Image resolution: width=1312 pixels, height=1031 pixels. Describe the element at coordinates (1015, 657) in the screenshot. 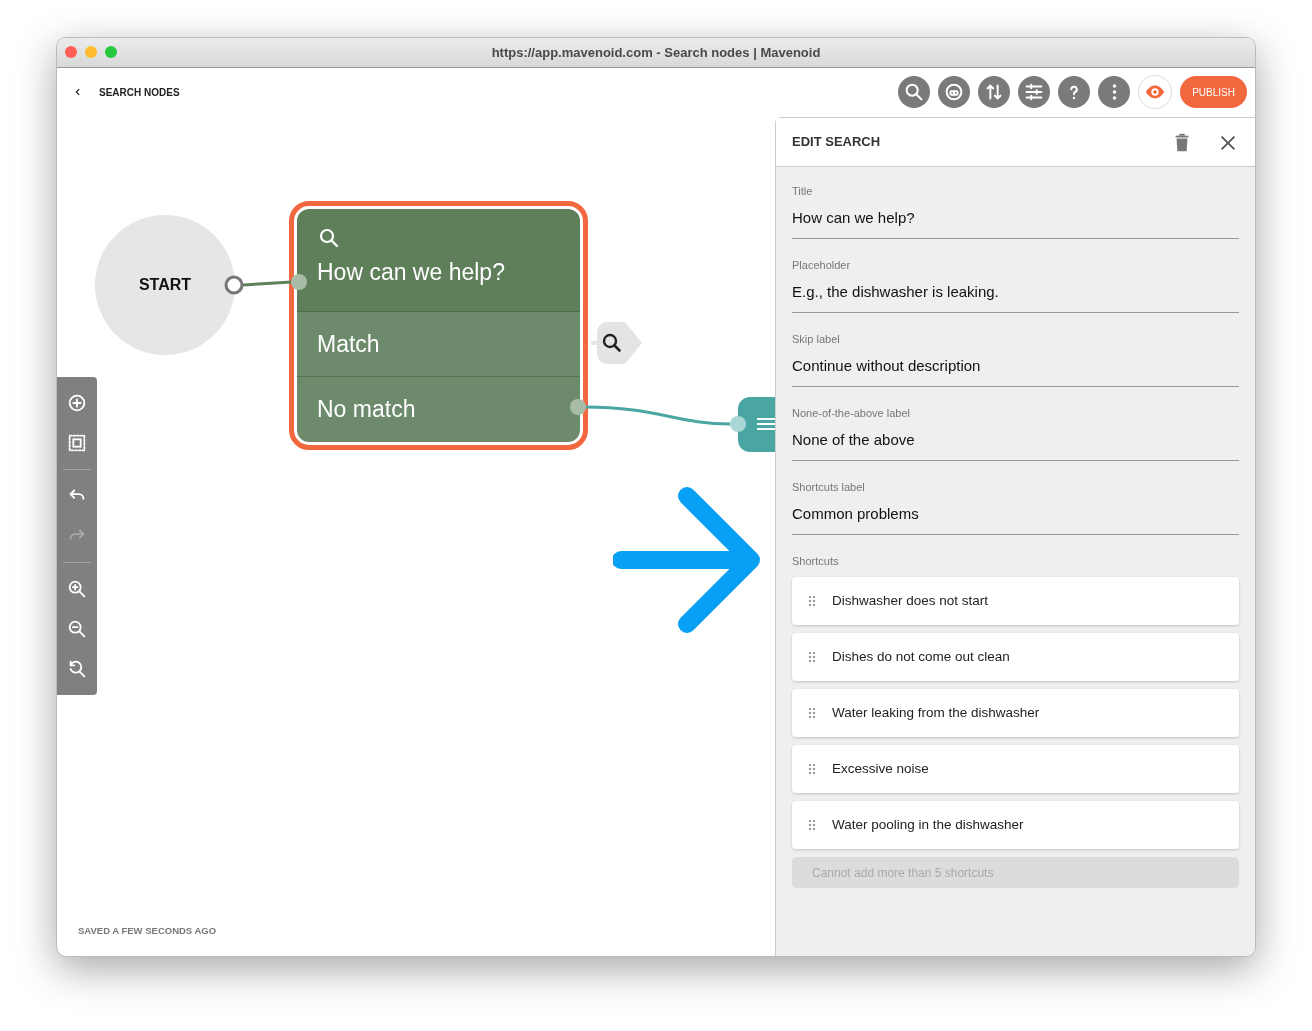

I see `shortcut-item: Dishes do not come out clean` at that location.